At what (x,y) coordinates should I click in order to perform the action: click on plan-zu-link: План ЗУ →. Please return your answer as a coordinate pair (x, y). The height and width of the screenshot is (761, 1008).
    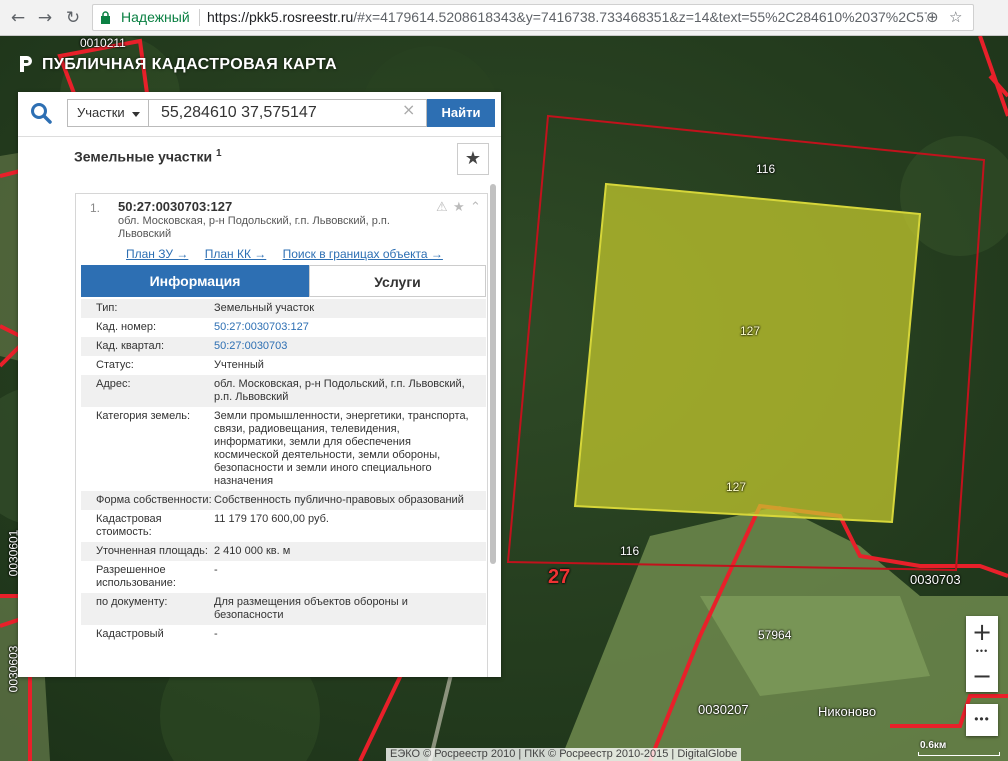
    Looking at the image, I should click on (157, 254).